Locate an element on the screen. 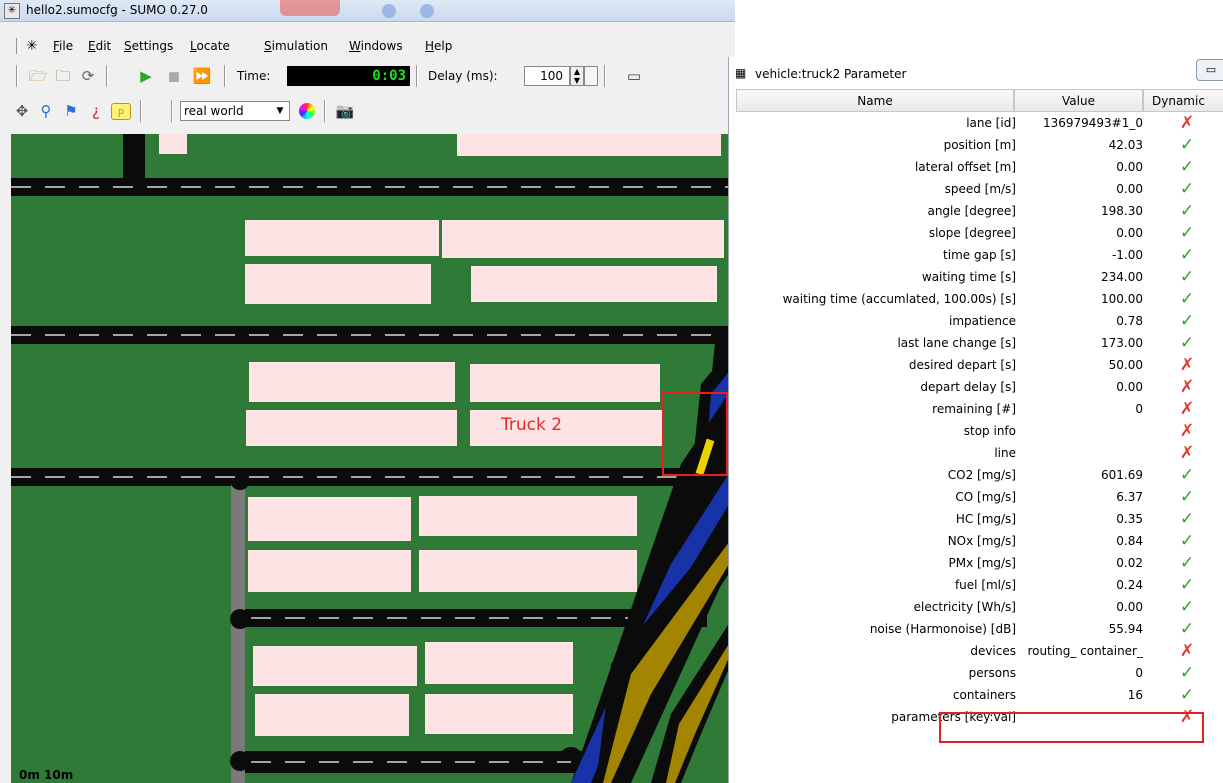  column-header-dynamic: Dynamic is located at coordinates (1183, 100).